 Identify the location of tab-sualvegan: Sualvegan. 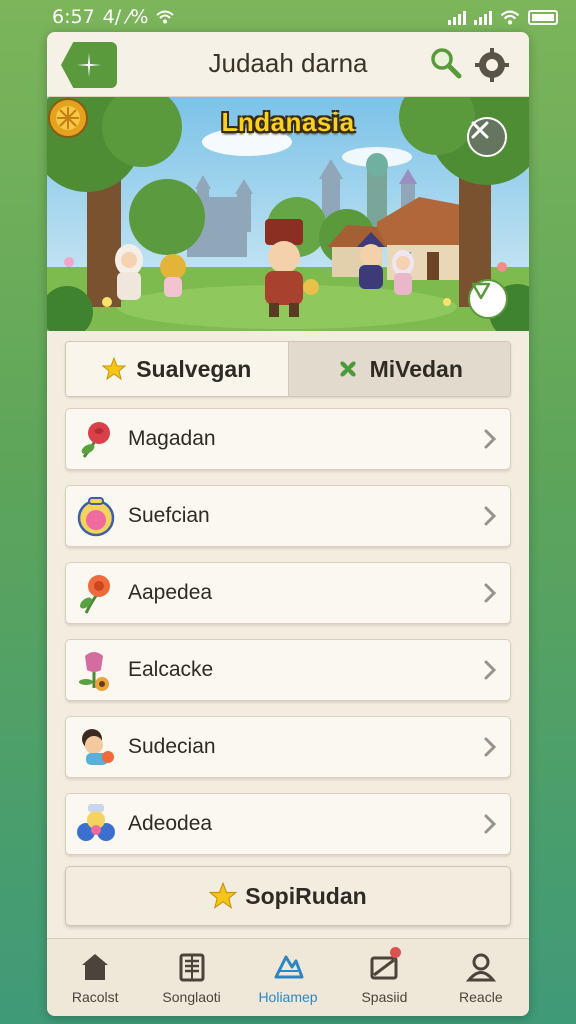
(177, 369).